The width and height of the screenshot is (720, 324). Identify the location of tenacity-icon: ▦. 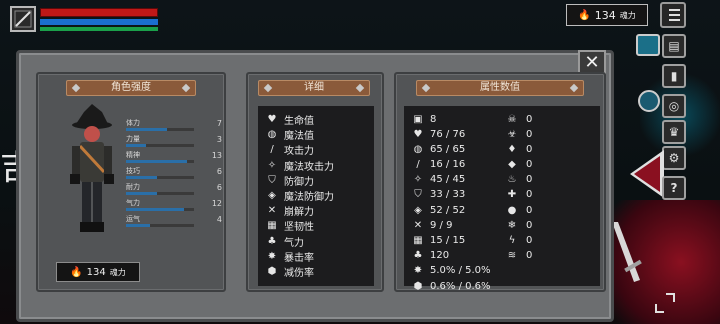
(272, 226).